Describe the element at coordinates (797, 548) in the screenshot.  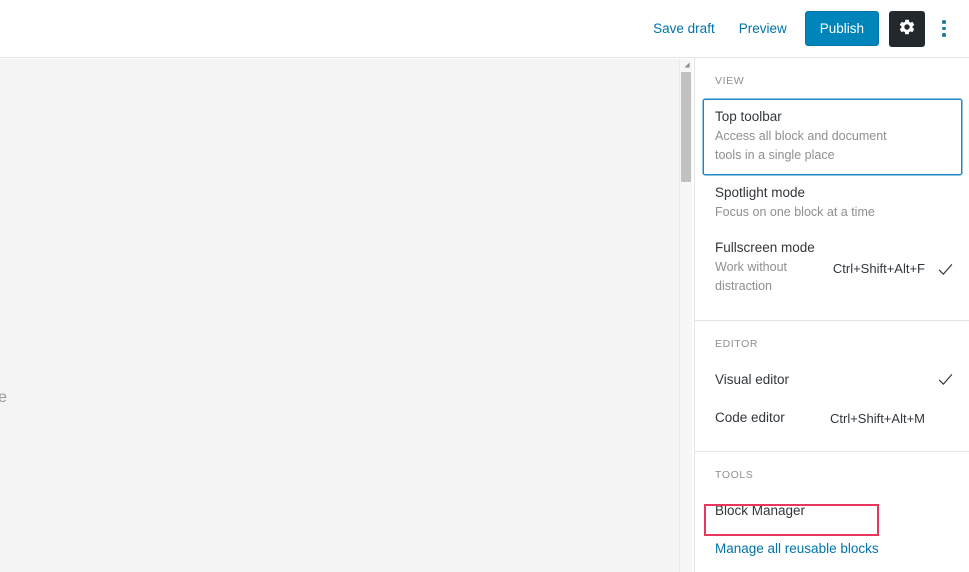
I see `menu-item-title: Manage all reusable blocks` at that location.